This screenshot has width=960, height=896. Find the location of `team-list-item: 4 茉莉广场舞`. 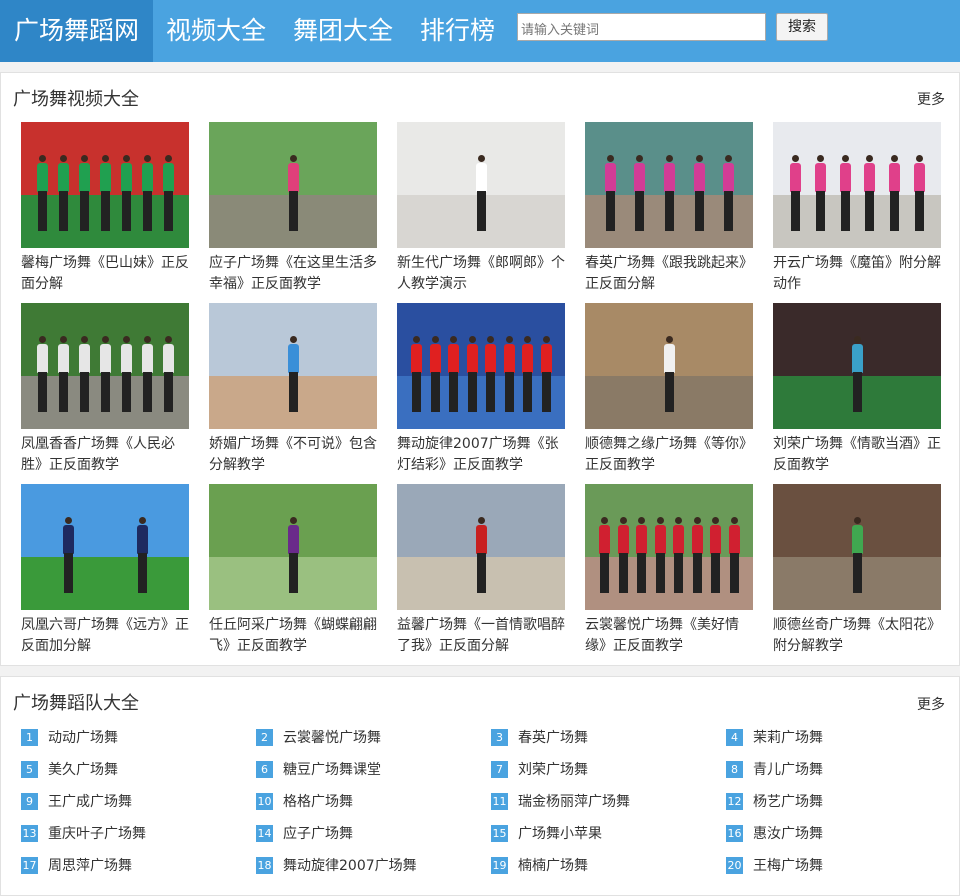

team-list-item: 4 茉莉广场舞 is located at coordinates (843, 737).